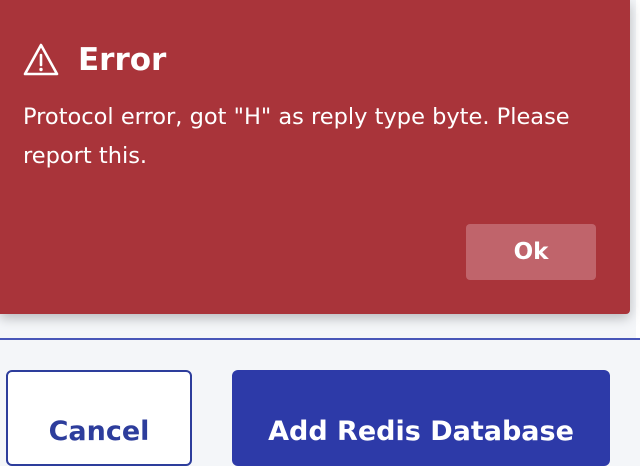 This screenshot has width=640, height=466. Describe the element at coordinates (638, 170) in the screenshot. I see `scrollbar-track` at that location.